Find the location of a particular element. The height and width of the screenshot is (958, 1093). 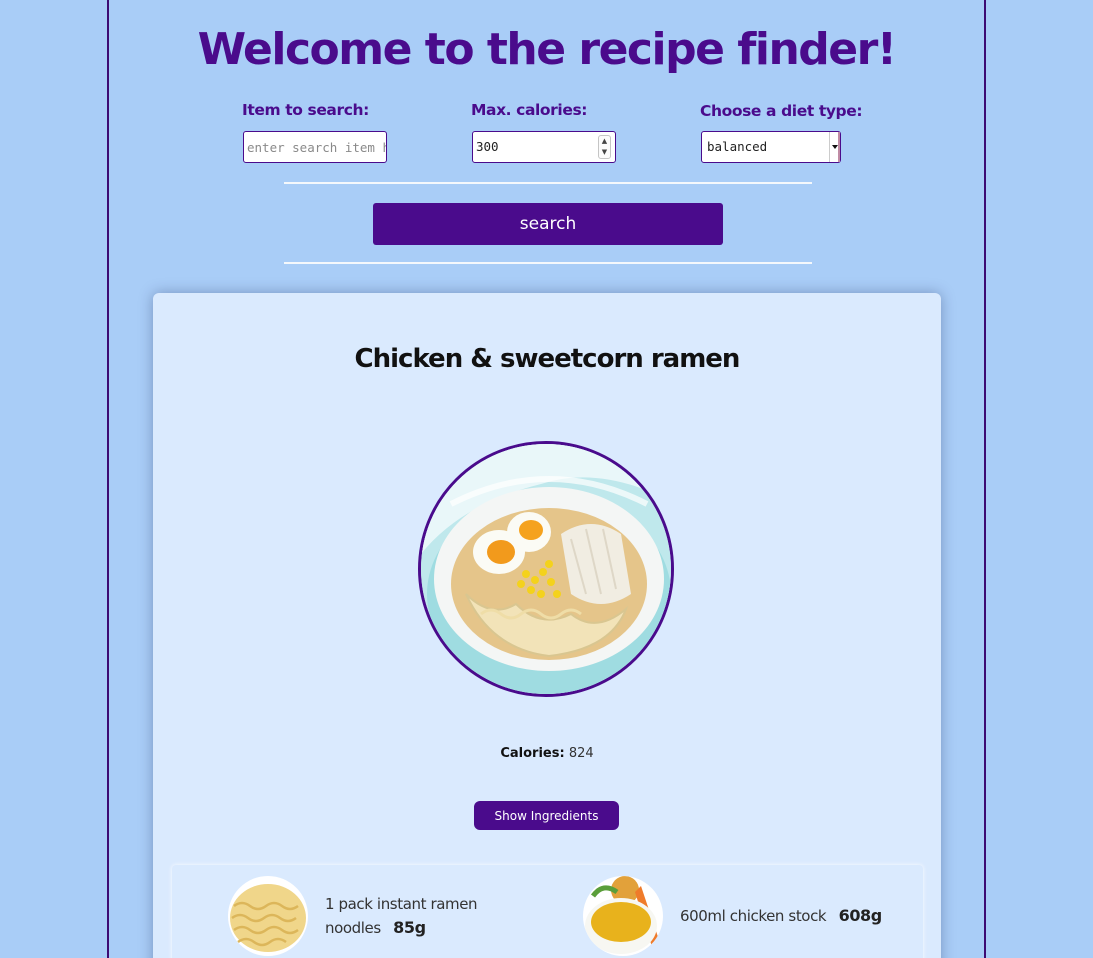

calories-readout: Calories: 824 is located at coordinates (547, 753).